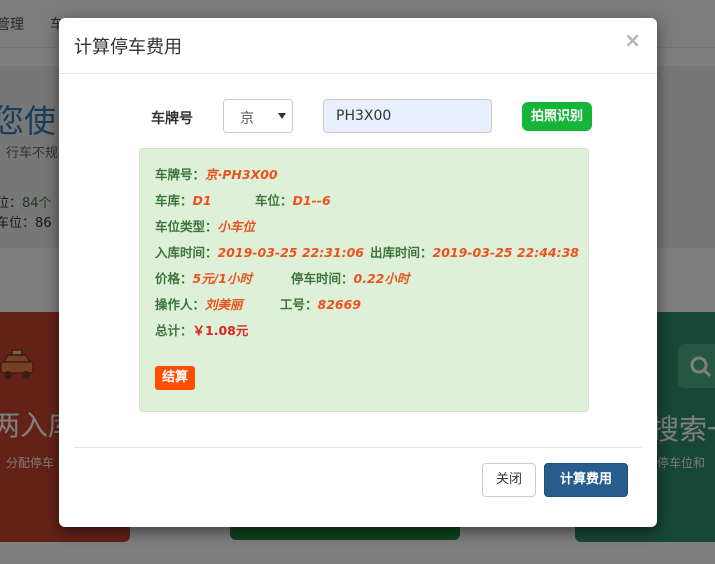 The image size is (715, 564). Describe the element at coordinates (128, 47) in the screenshot. I see `modal-title: 计算停车费用` at that location.